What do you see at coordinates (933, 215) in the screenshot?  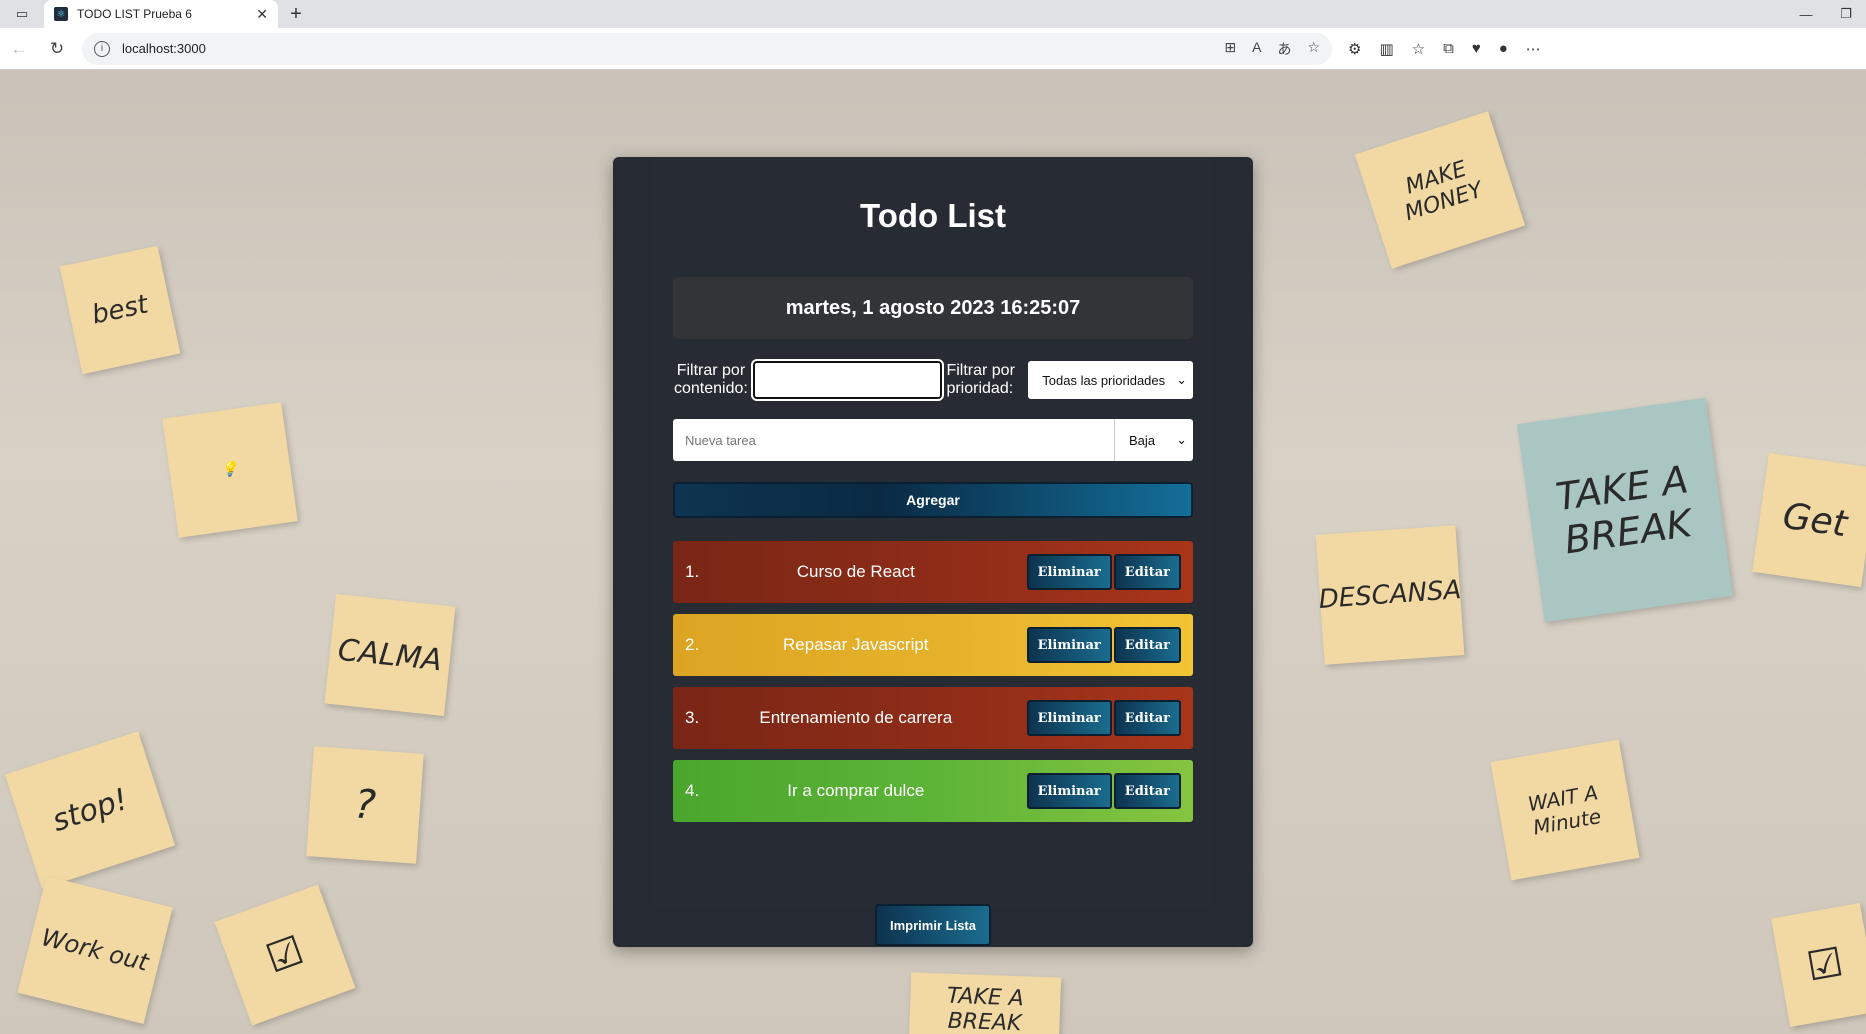 I see `page-title: Todo List` at bounding box center [933, 215].